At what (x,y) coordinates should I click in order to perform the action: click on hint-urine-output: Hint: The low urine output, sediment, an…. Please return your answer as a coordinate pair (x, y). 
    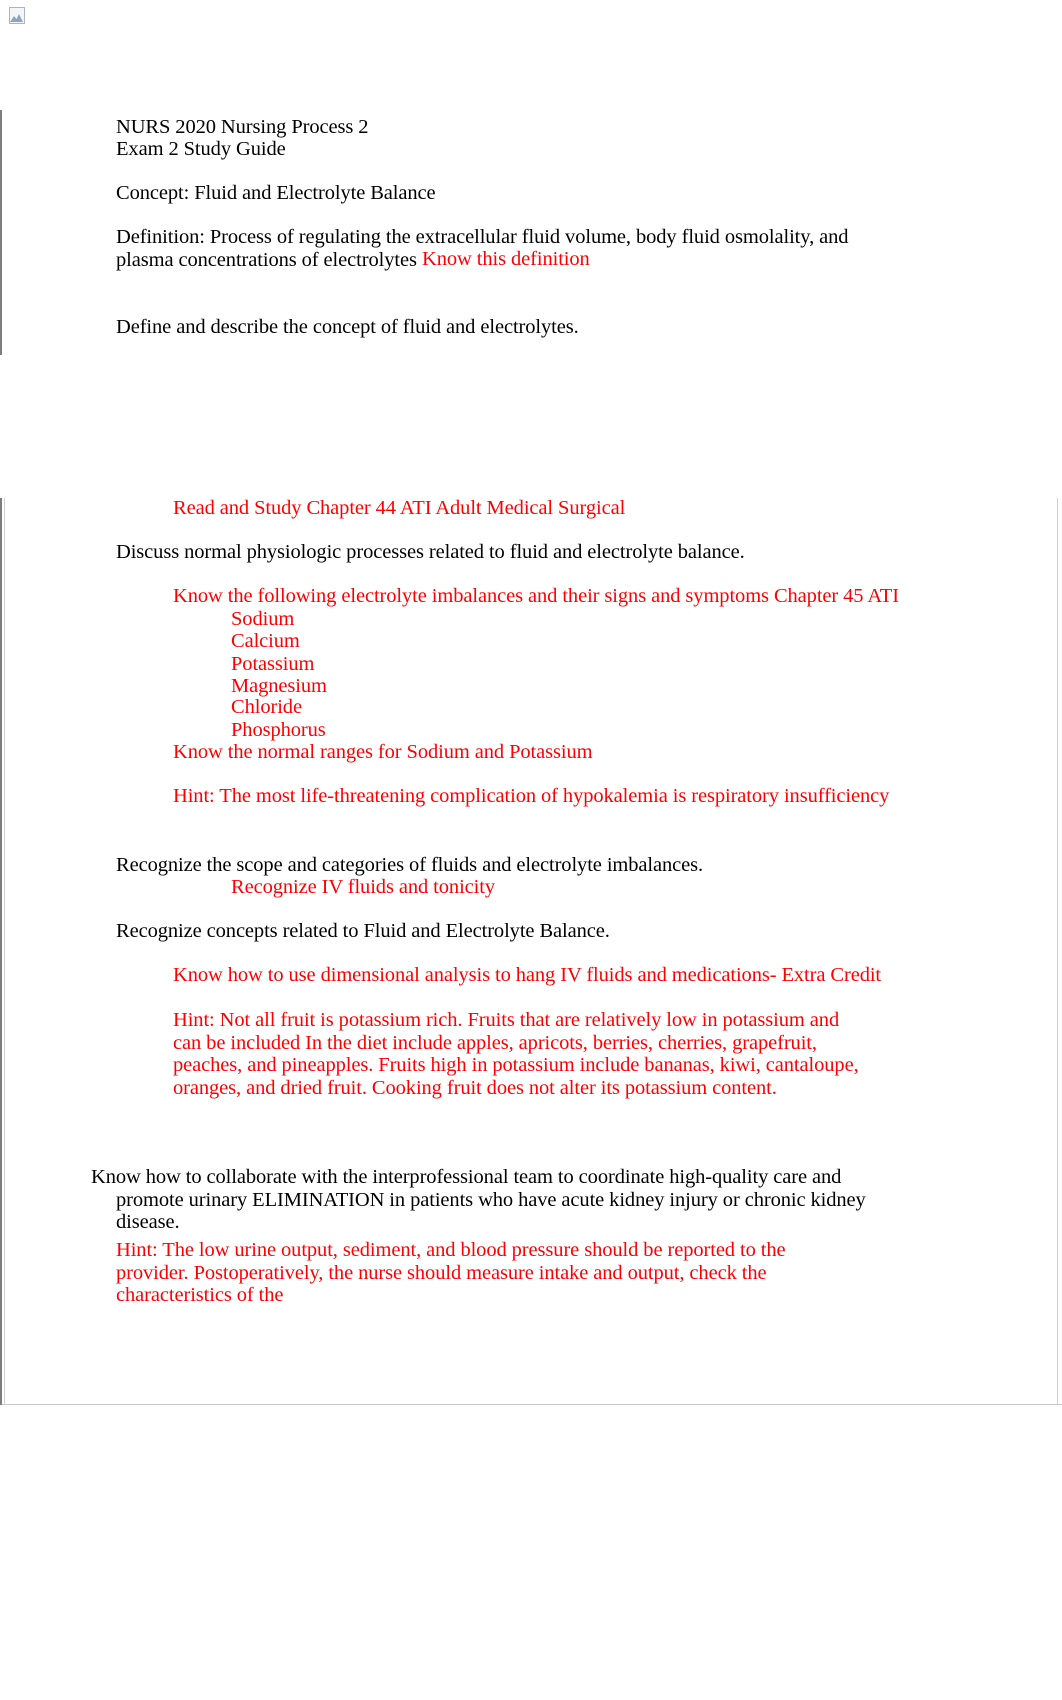
    Looking at the image, I should click on (453, 1272).